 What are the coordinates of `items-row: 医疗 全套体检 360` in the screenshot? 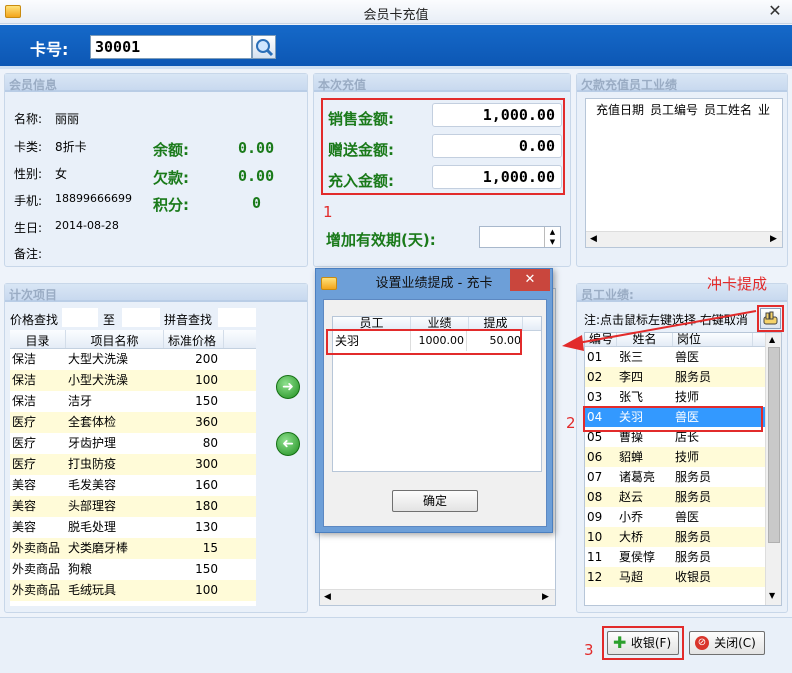 It's located at (133, 422).